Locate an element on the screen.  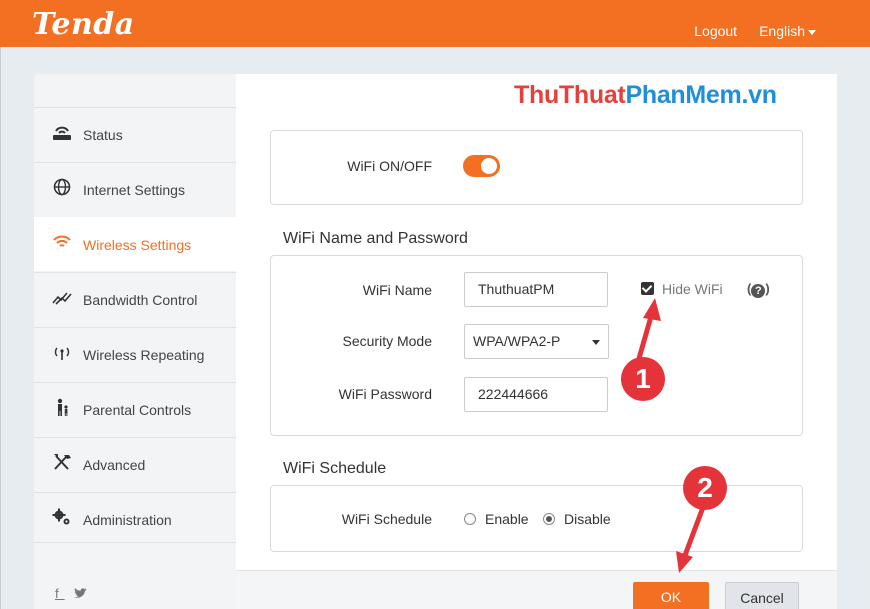
tenda-logo: Tenda is located at coordinates (83, 24).